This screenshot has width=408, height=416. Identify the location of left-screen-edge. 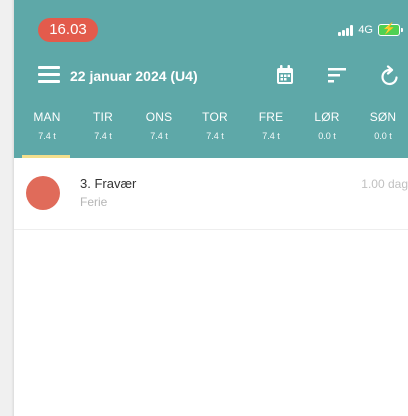
(7, 208).